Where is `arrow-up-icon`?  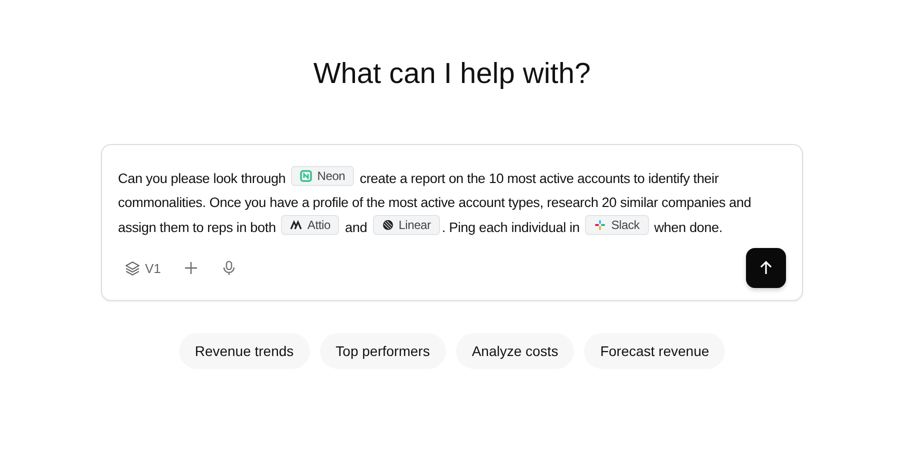
arrow-up-icon is located at coordinates (766, 268).